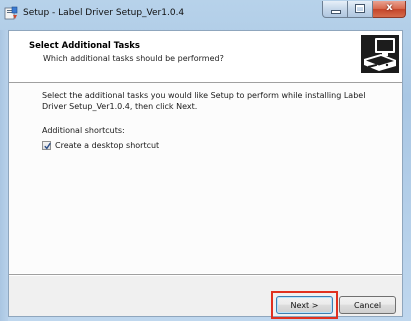 The width and height of the screenshot is (411, 321). Describe the element at coordinates (367, 305) in the screenshot. I see `cancel-button: Cancel` at that location.